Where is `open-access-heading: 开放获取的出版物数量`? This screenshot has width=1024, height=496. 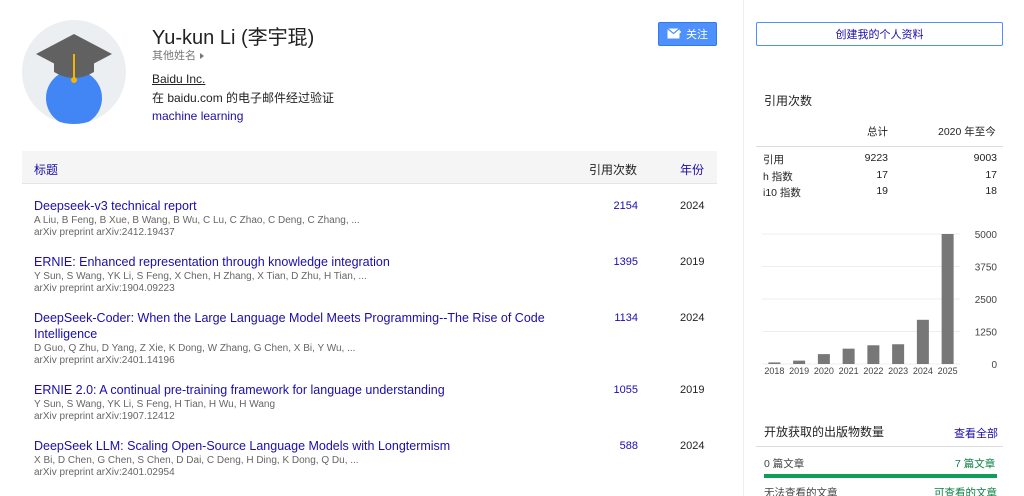
open-access-heading: 开放获取的出版物数量 is located at coordinates (824, 432).